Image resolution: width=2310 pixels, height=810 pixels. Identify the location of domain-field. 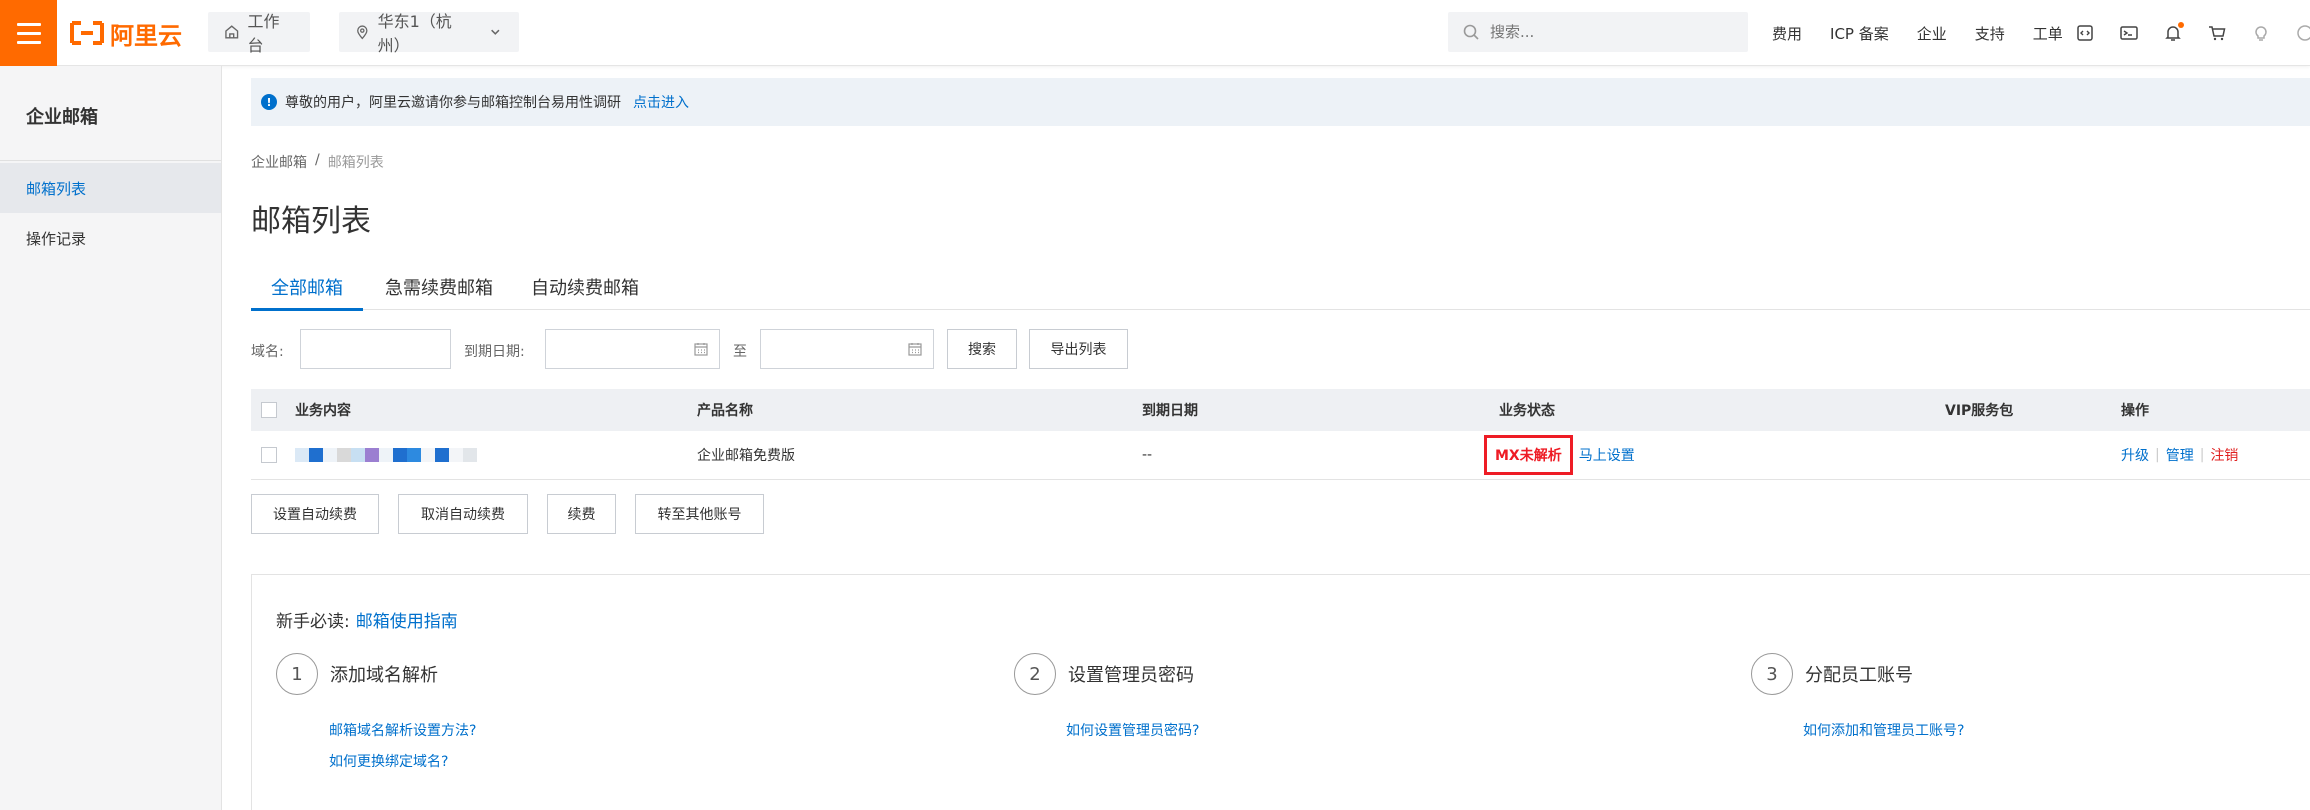
(375, 349).